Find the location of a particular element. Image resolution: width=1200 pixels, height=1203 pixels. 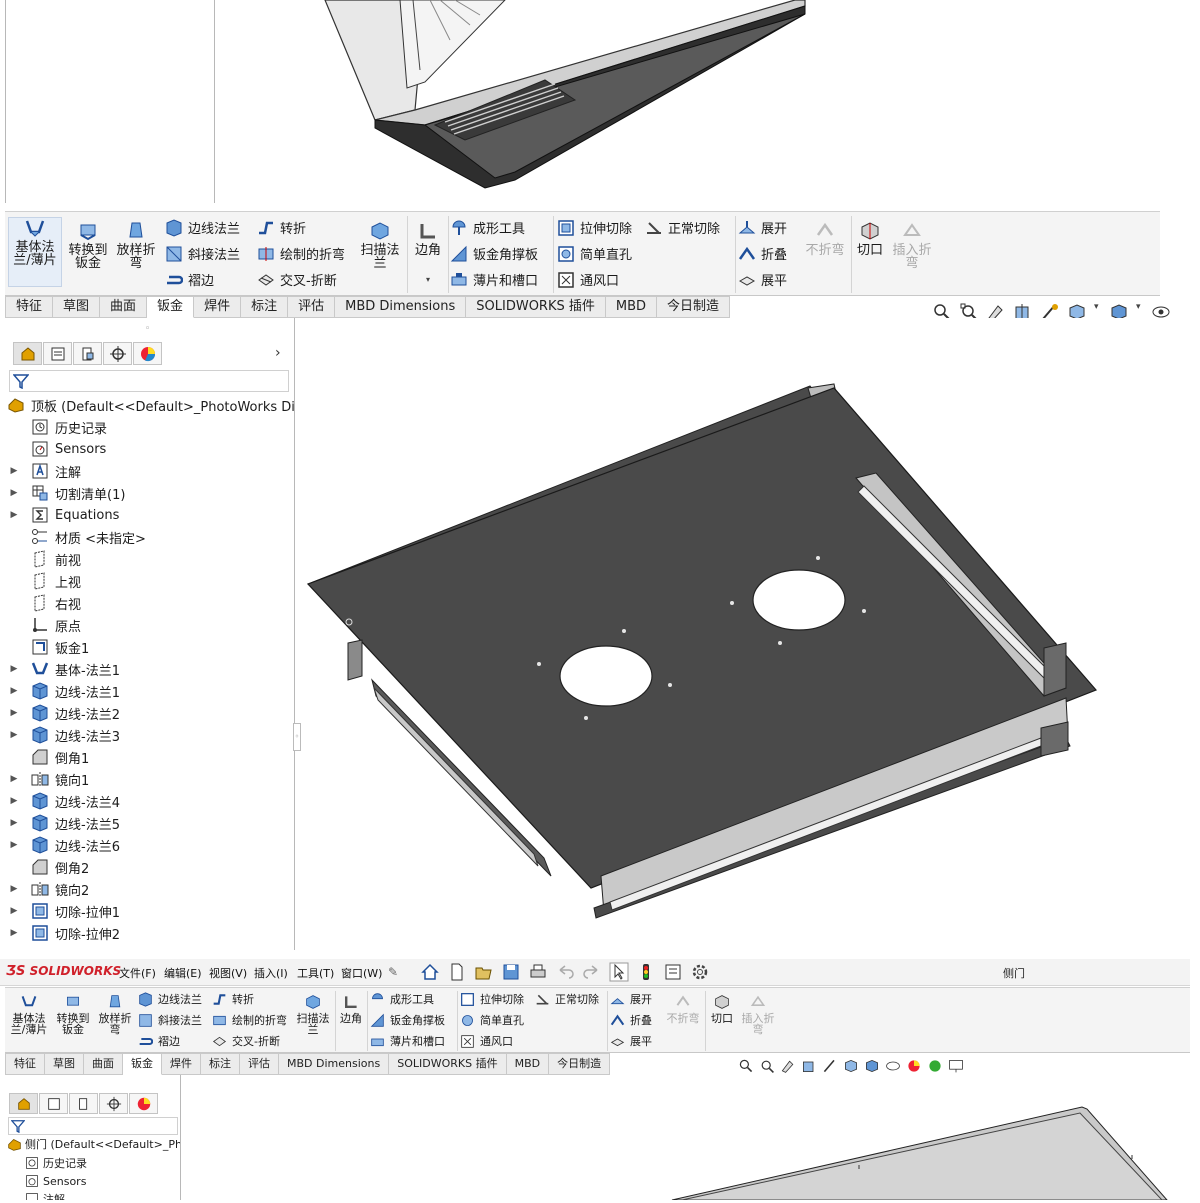

tree-item: ▶ 切除-拉伸2 is located at coordinates (63, 933).